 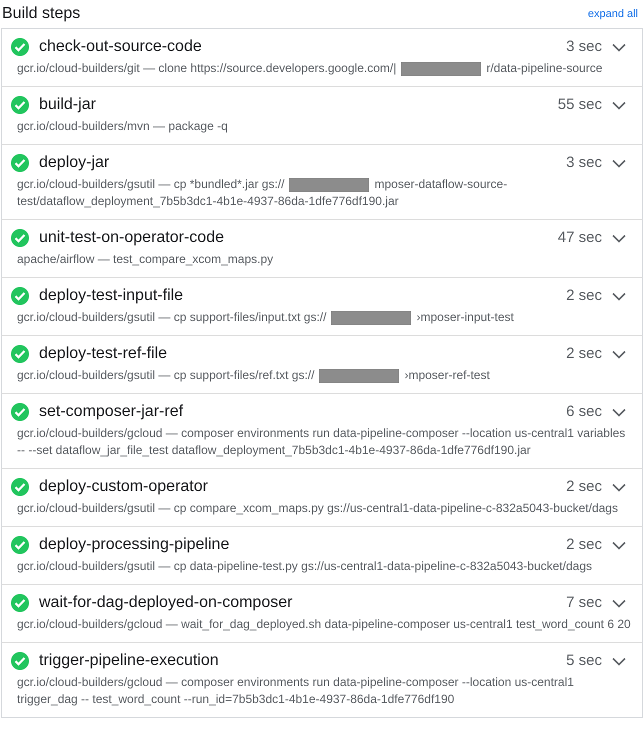 What do you see at coordinates (584, 660) in the screenshot?
I see `step-duration: 5 sec` at bounding box center [584, 660].